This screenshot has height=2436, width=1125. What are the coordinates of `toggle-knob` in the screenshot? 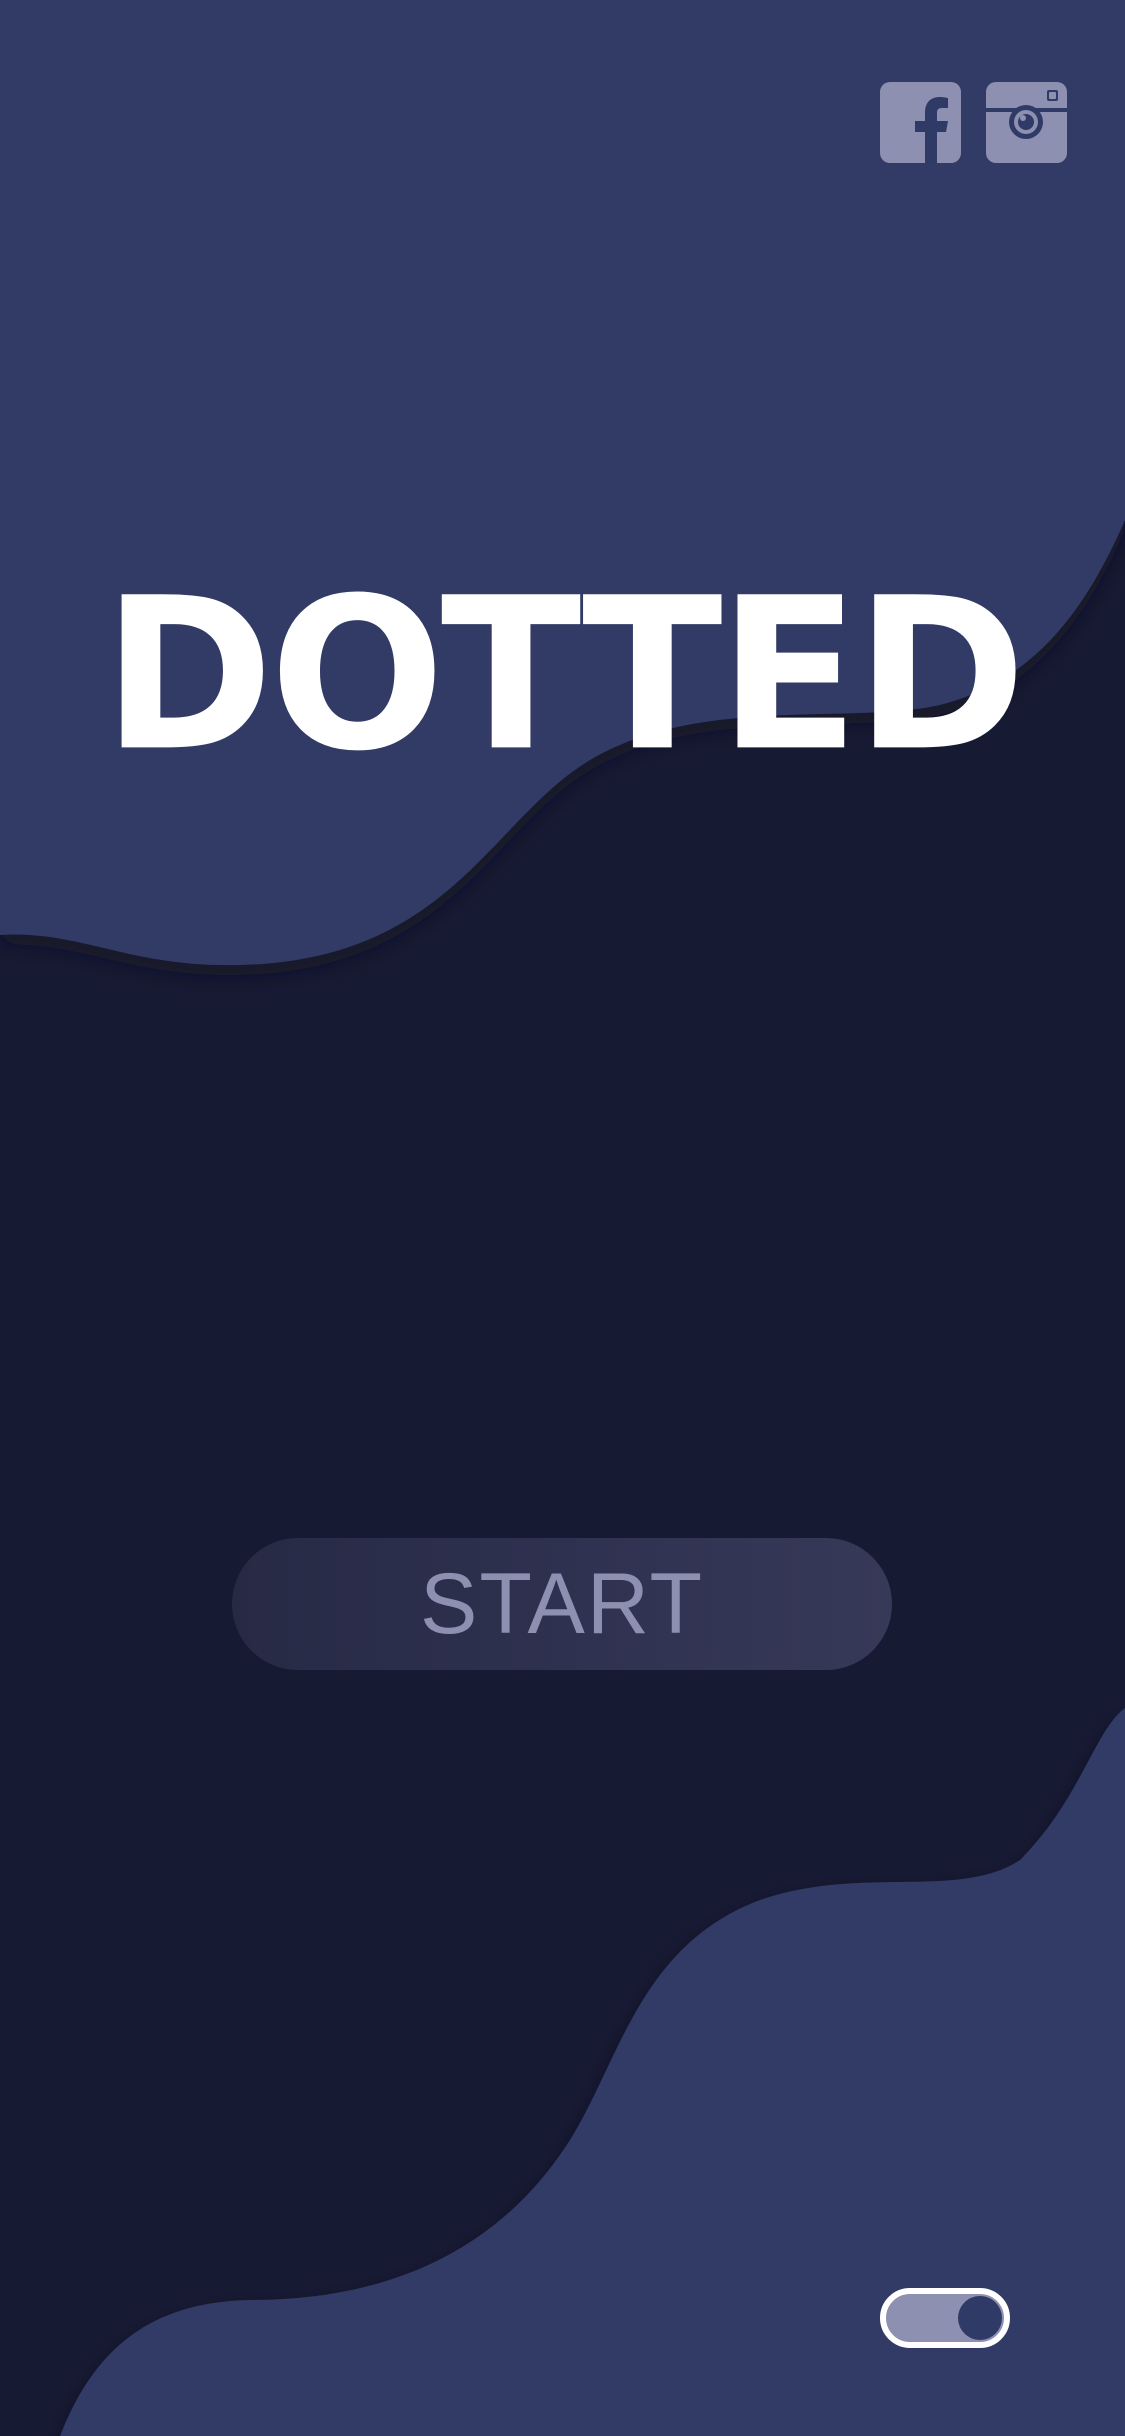 It's located at (980, 2318).